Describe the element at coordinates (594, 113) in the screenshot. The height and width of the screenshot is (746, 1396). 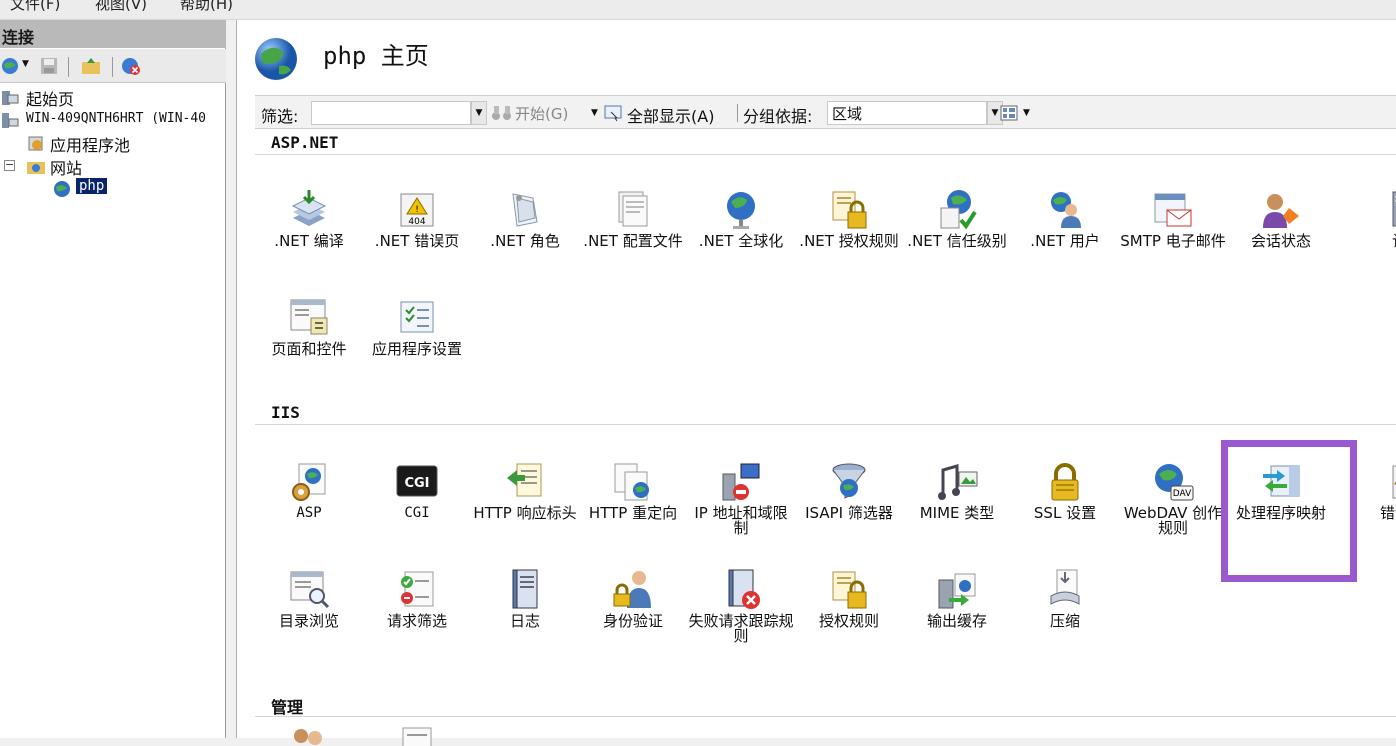
I see `go-dropdown-icon: ▼` at that location.